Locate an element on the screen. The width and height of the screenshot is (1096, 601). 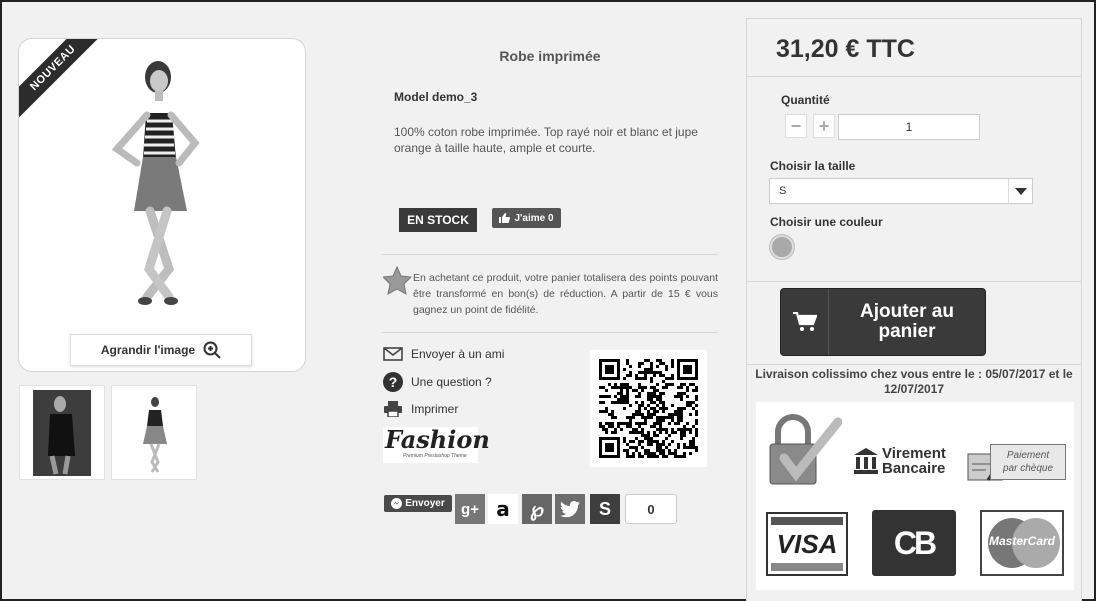
printer-icon is located at coordinates (393, 409).